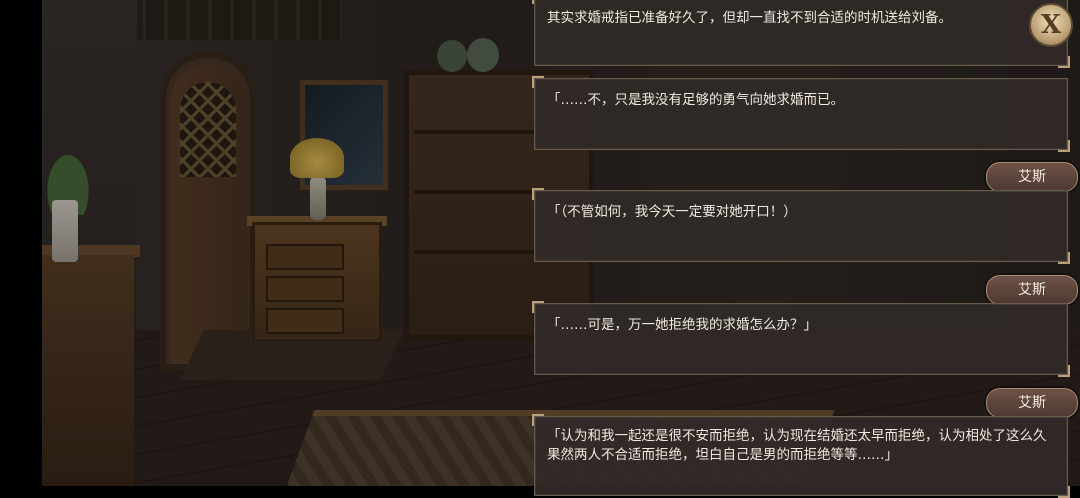 The width and height of the screenshot is (1080, 498). Describe the element at coordinates (1051, 25) in the screenshot. I see `close-icon: X` at that location.